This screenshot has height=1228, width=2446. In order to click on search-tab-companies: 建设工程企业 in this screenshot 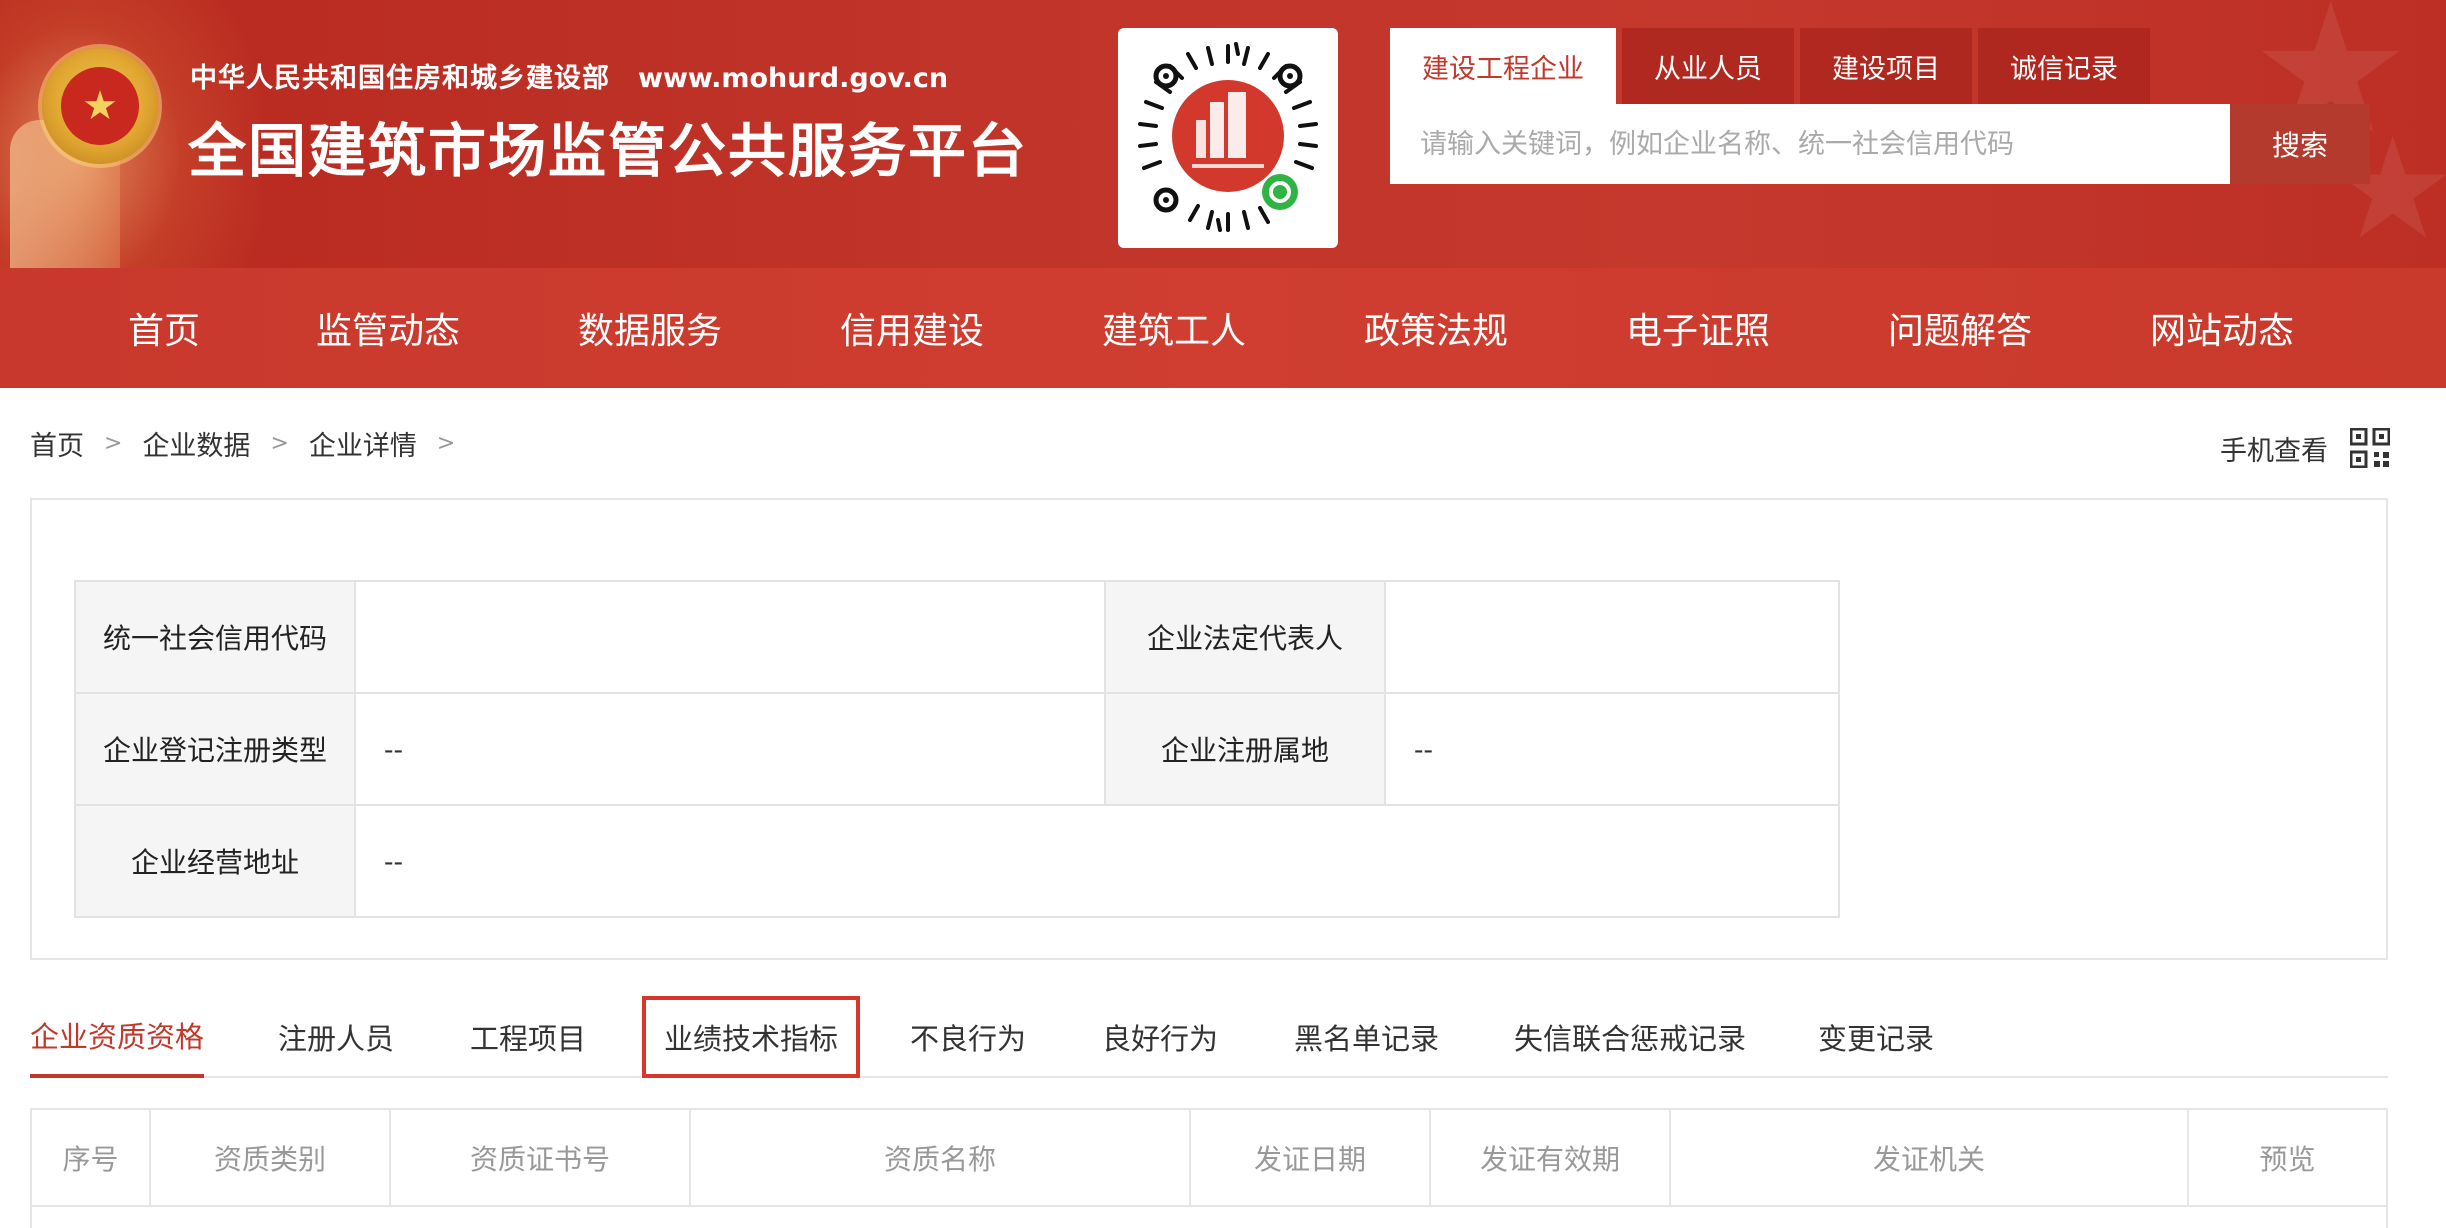, I will do `click(1503, 66)`.